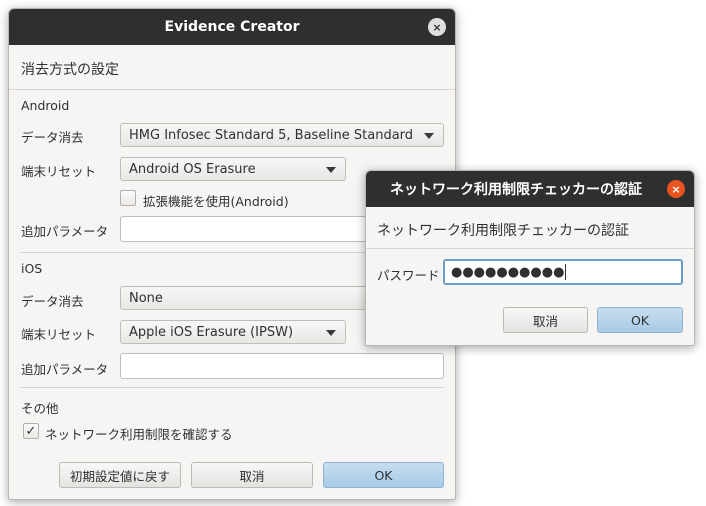  I want to click on network-check-checkbox: ✓, so click(31, 431).